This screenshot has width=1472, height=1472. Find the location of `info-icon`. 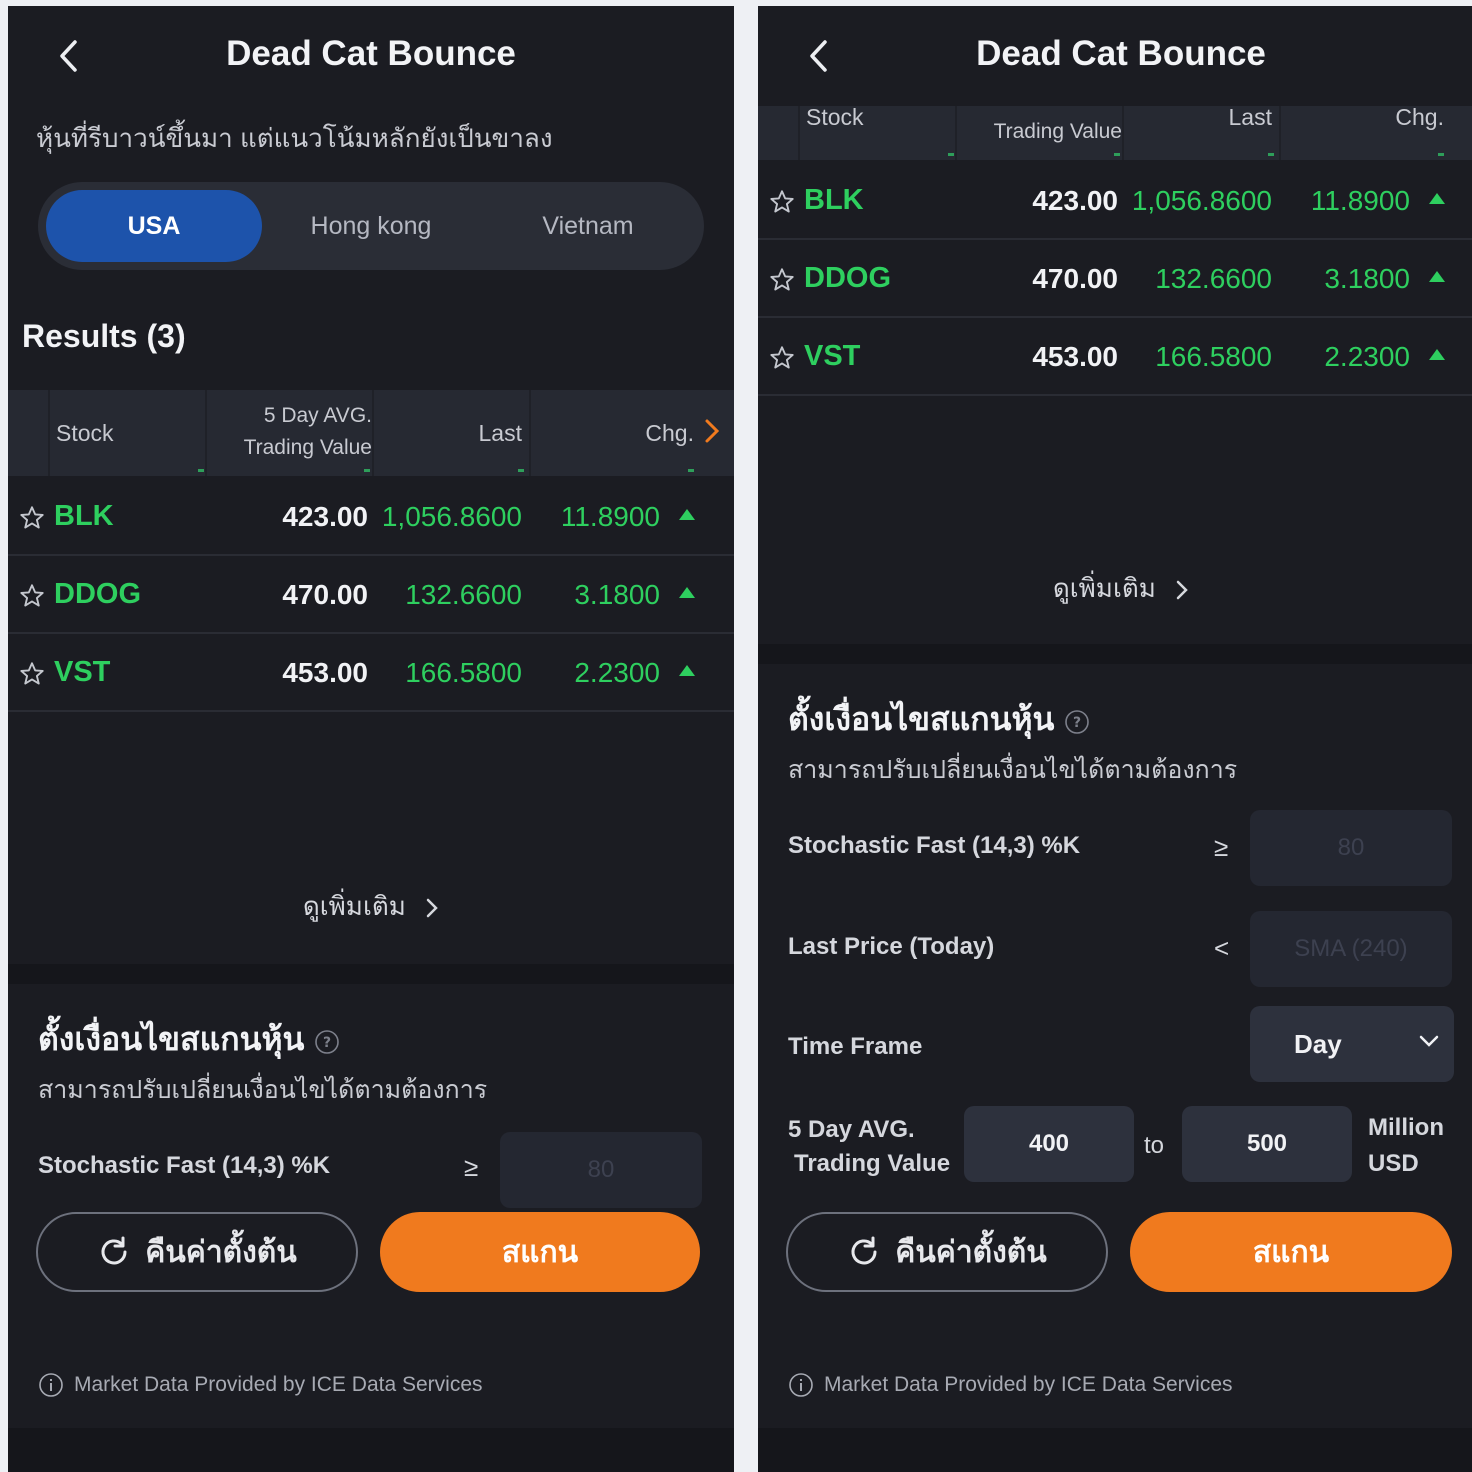

info-icon is located at coordinates (801, 1385).